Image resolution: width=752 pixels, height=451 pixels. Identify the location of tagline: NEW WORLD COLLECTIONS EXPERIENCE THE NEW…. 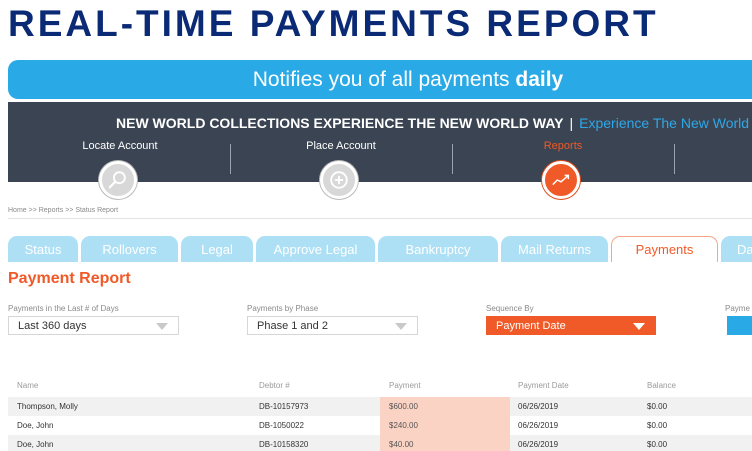
(432, 123).